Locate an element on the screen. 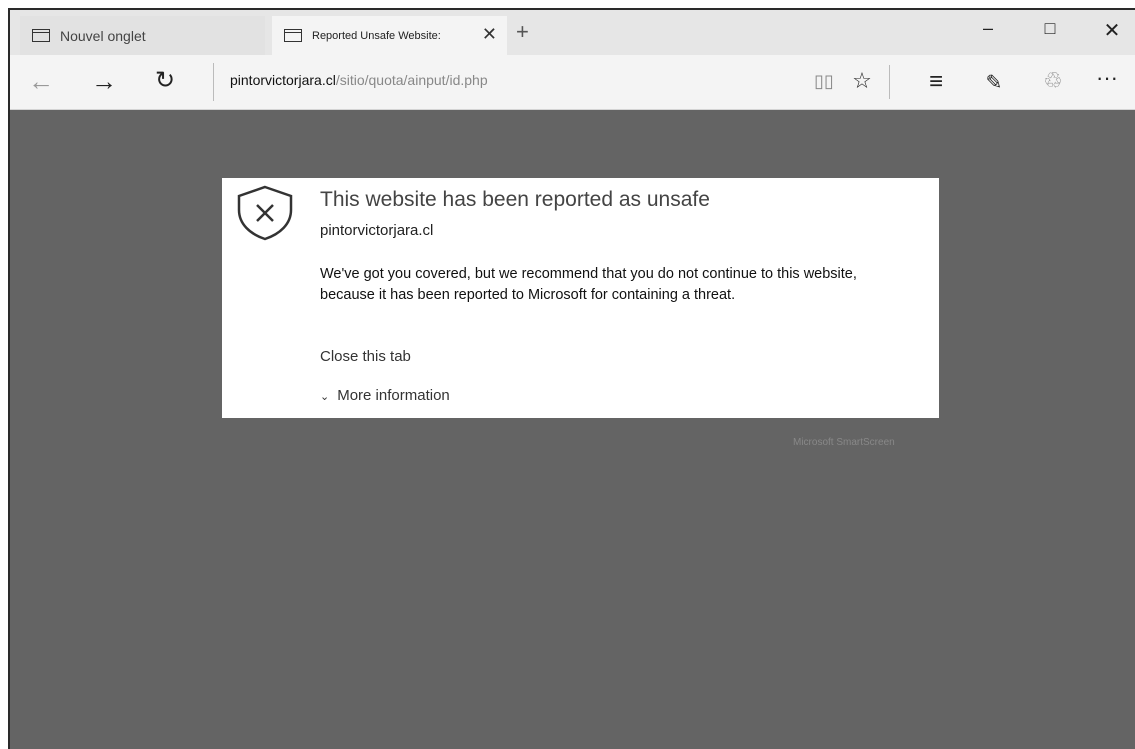 This screenshot has width=1135, height=749. hub-icon: ≡ is located at coordinates (936, 82).